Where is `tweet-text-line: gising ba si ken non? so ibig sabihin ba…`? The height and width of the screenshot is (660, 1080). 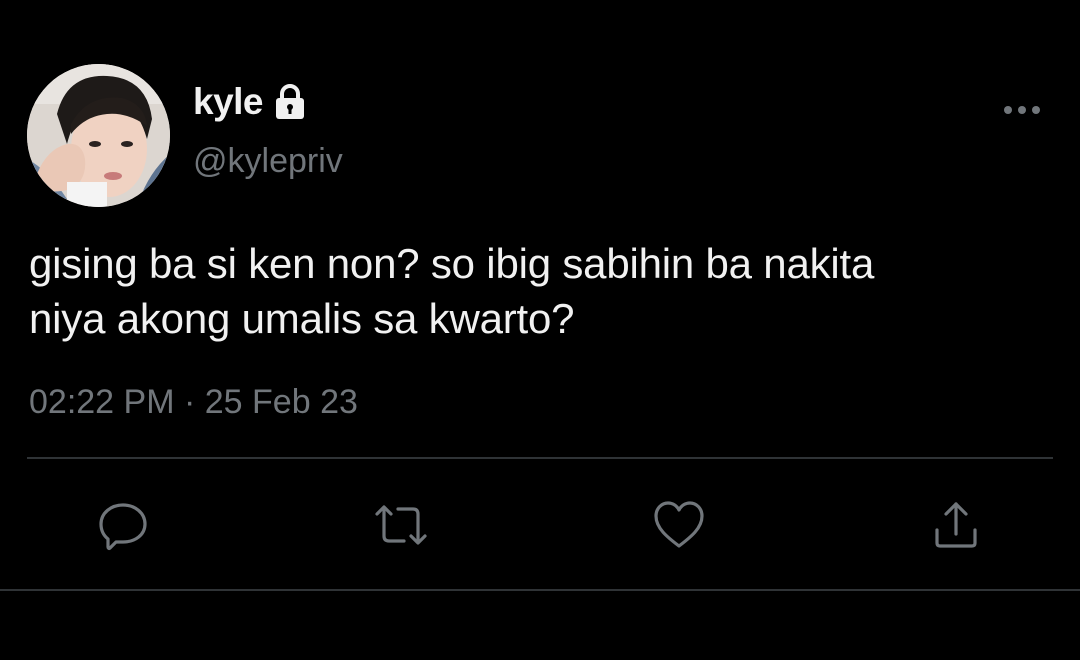 tweet-text-line: gising ba si ken non? so ibig sabihin ba… is located at coordinates (452, 263).